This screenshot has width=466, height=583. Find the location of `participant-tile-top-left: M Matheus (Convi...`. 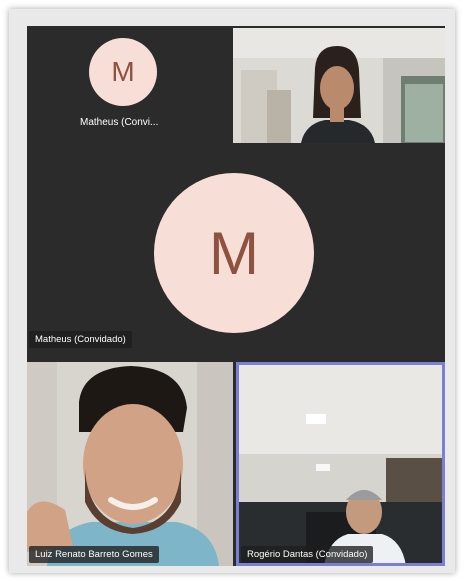

participant-tile-top-left: M Matheus (Convi... is located at coordinates (129, 84).